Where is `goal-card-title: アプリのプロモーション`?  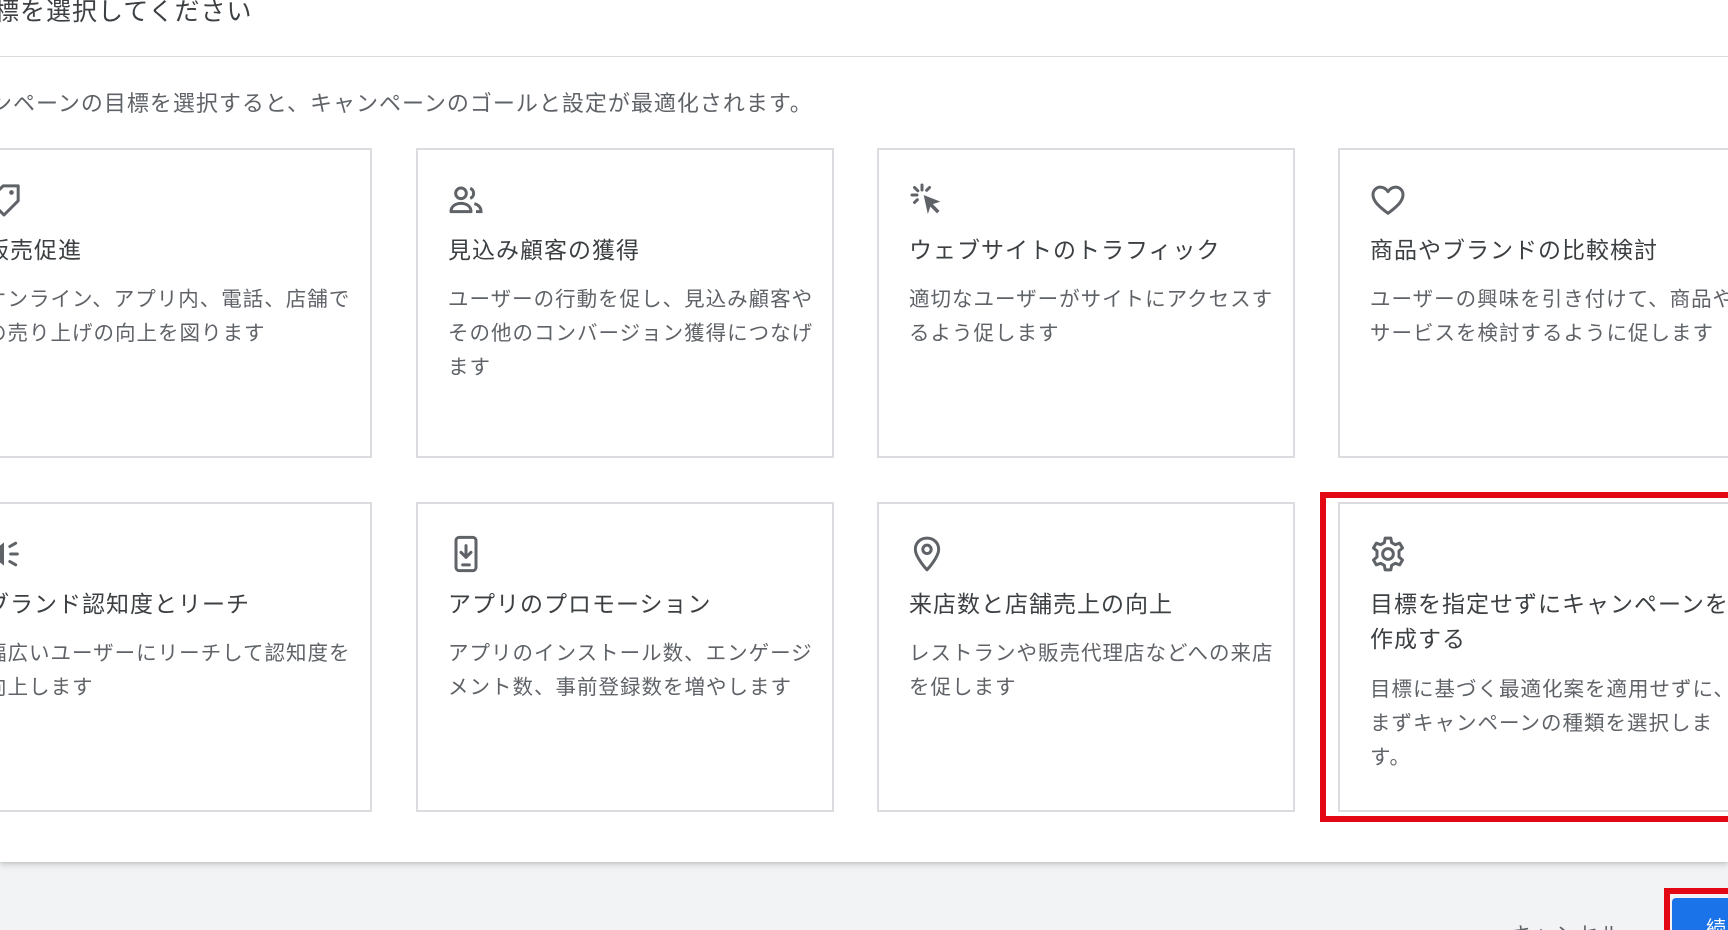
goal-card-title: アプリのプロモーション is located at coordinates (580, 605).